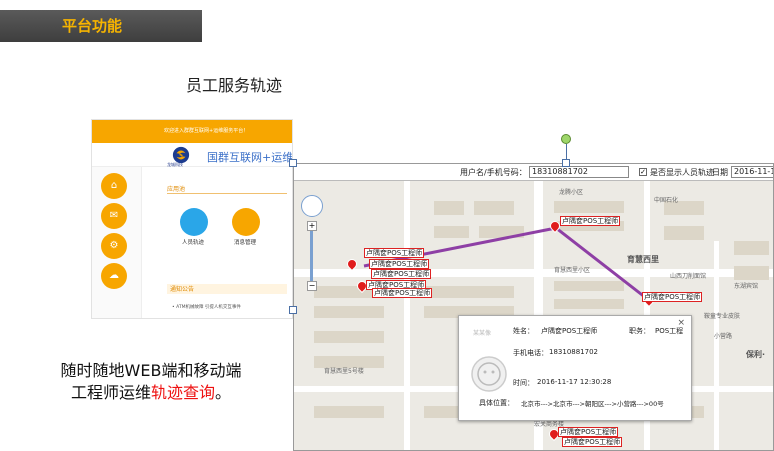 This screenshot has width=774, height=451. What do you see at coordinates (643, 259) in the screenshot?
I see `map-label: 育慧西里` at bounding box center [643, 259].